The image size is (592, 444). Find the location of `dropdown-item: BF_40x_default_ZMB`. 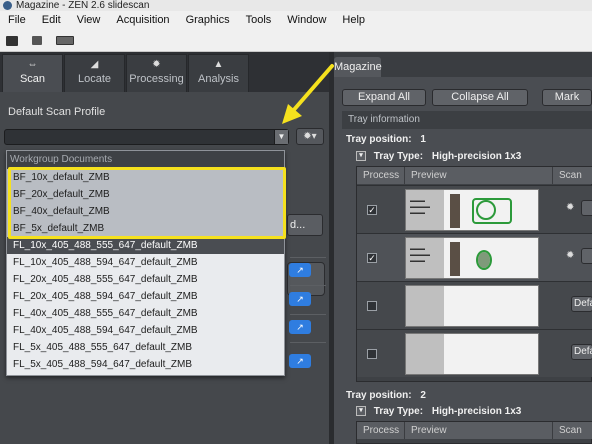

dropdown-item: BF_40x_default_ZMB is located at coordinates (145, 211).